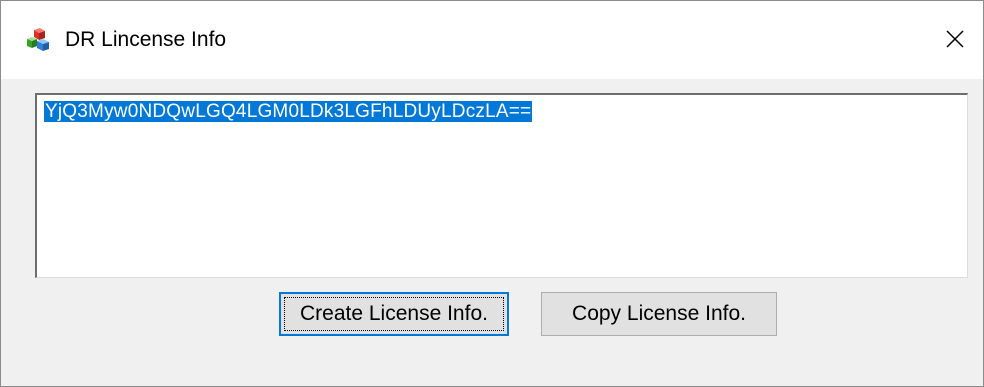 This screenshot has height=387, width=984. I want to click on close-button, so click(955, 39).